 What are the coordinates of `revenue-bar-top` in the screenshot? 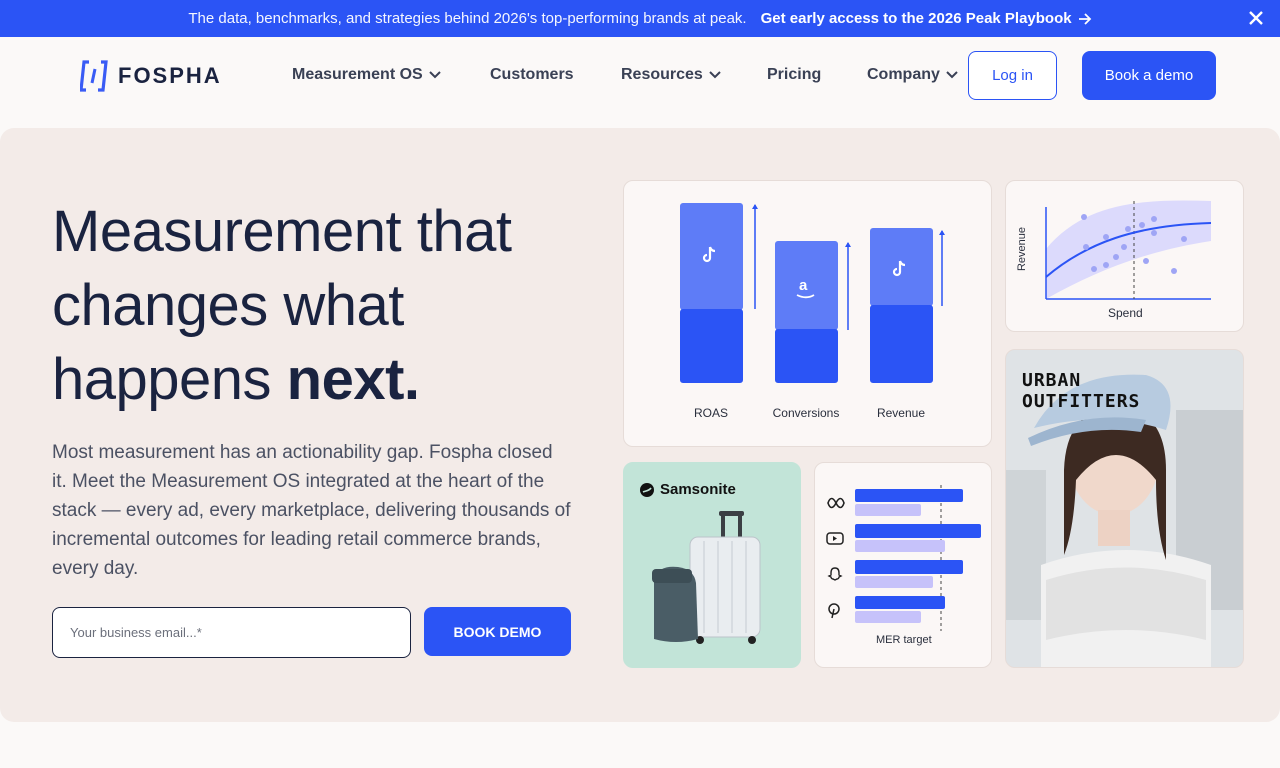 It's located at (901, 267).